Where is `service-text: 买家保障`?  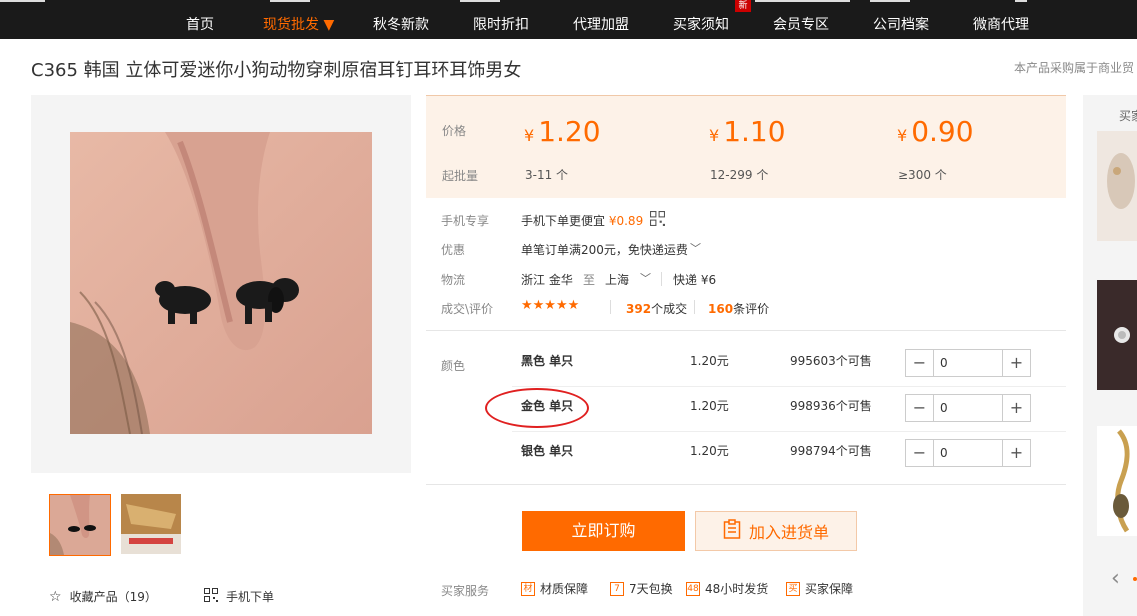
service-text: 买家保障 is located at coordinates (829, 589).